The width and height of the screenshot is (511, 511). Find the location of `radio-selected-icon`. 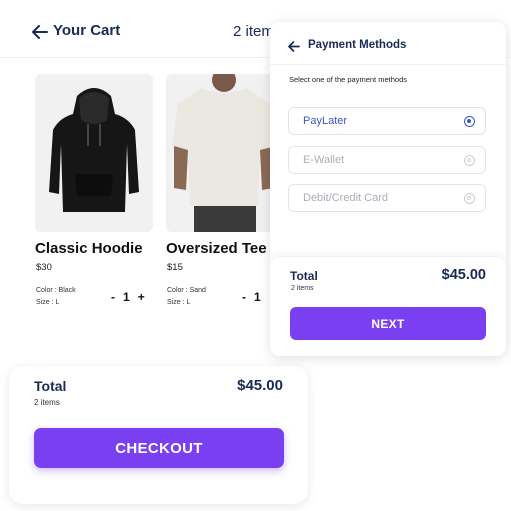

radio-selected-icon is located at coordinates (469, 121).